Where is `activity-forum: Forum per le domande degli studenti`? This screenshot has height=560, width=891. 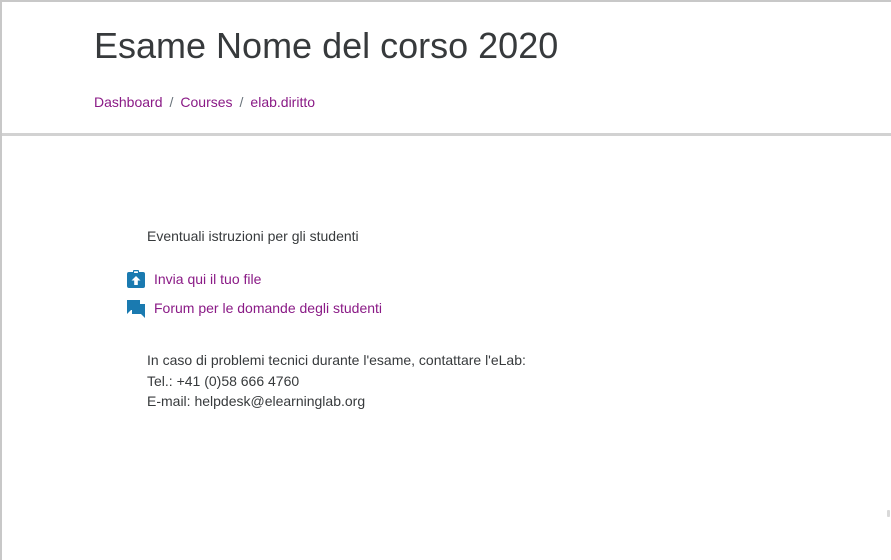
activity-forum: Forum per le domande degli studenti is located at coordinates (254, 308).